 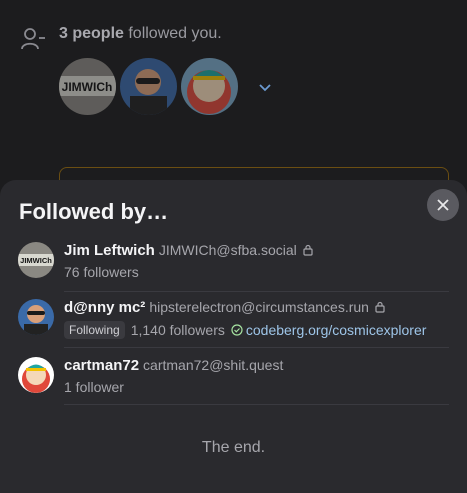 I want to click on chevron-down-icon, so click(x=265, y=87).